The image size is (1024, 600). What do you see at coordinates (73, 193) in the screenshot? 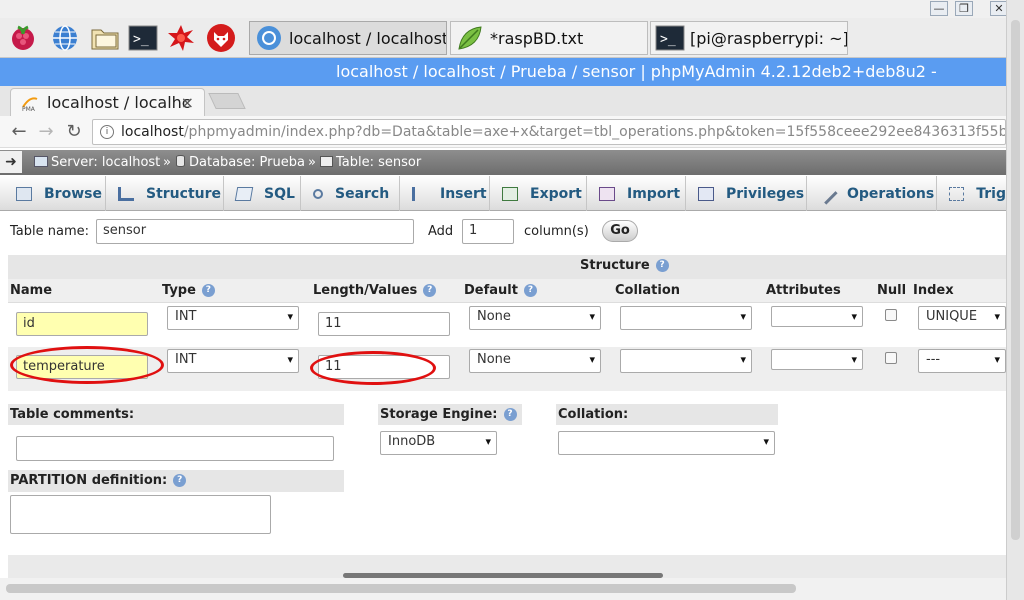
I see `tab-label: Browse` at bounding box center [73, 193].